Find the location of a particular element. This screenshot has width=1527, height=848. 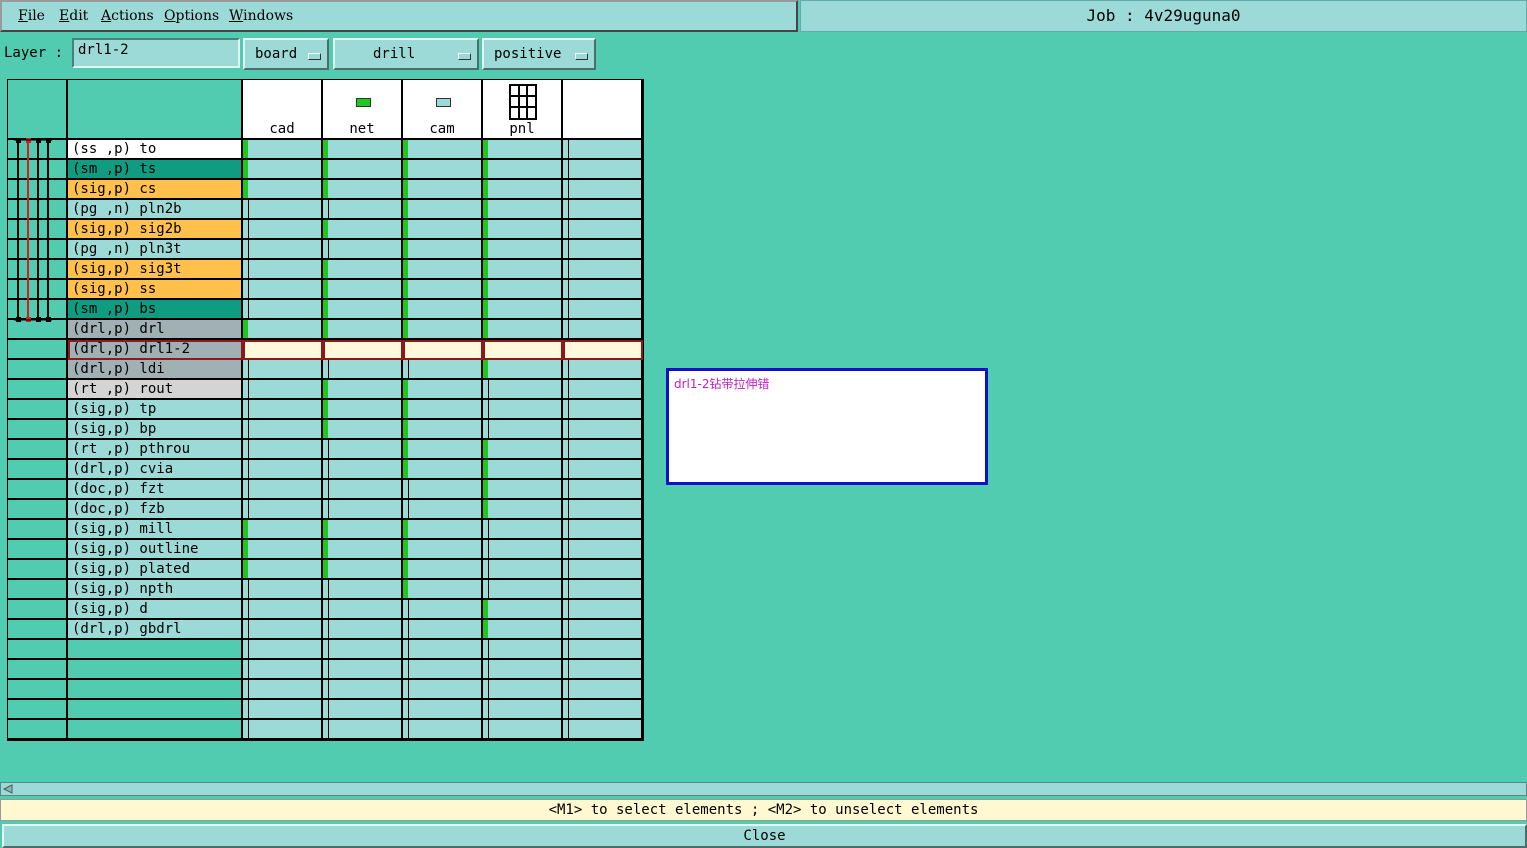

layer-name-field: drl1-2 is located at coordinates (156, 53).